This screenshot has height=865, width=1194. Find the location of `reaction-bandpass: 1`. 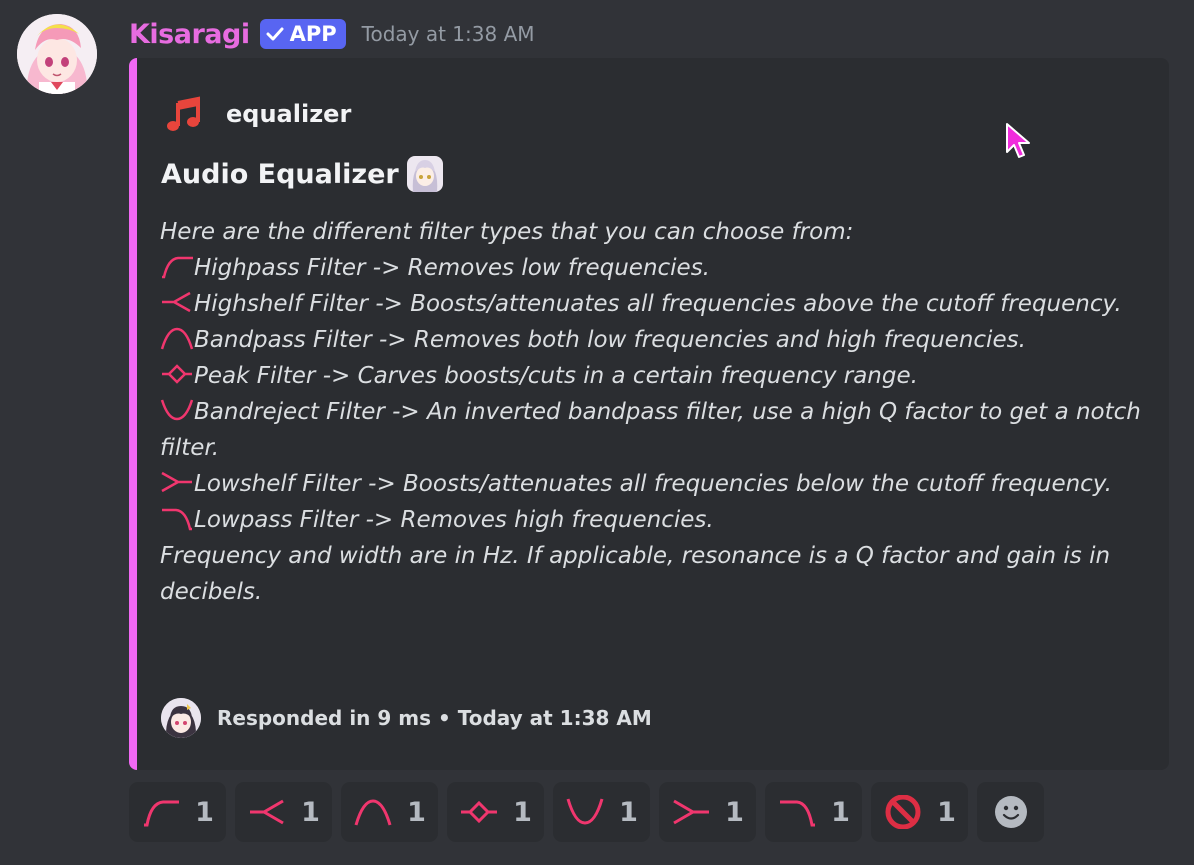

reaction-bandpass: 1 is located at coordinates (389, 812).